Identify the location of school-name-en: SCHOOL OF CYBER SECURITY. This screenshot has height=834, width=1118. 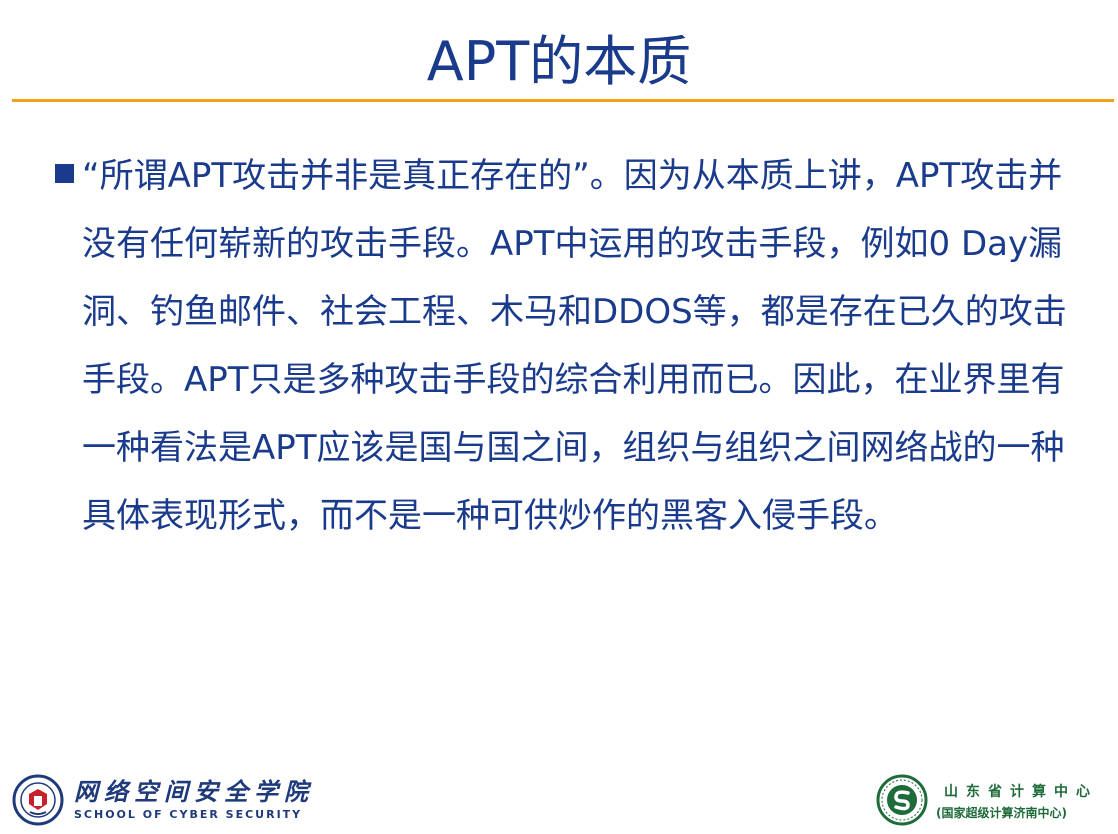
(188, 814).